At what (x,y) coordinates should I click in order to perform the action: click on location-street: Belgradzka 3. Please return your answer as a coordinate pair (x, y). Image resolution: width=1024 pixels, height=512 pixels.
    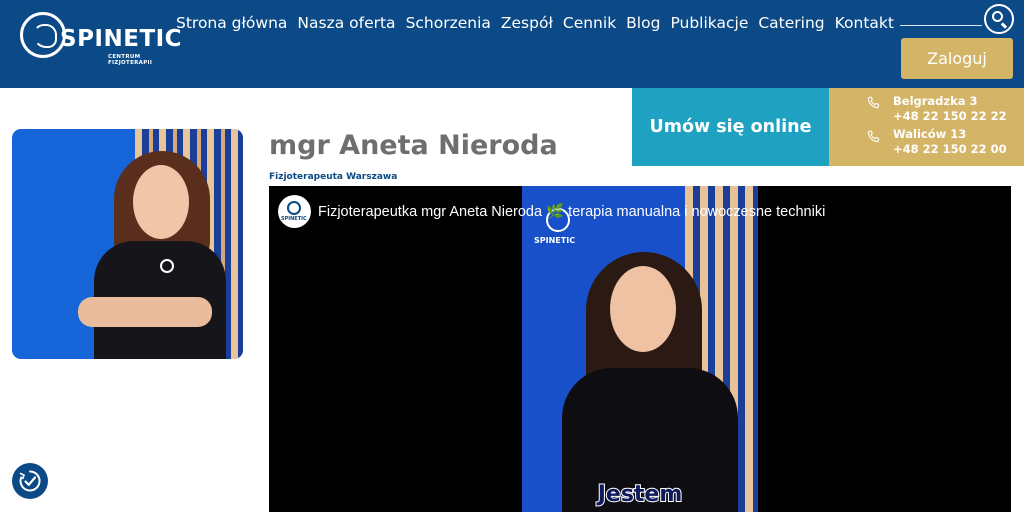
    Looking at the image, I should click on (935, 101).